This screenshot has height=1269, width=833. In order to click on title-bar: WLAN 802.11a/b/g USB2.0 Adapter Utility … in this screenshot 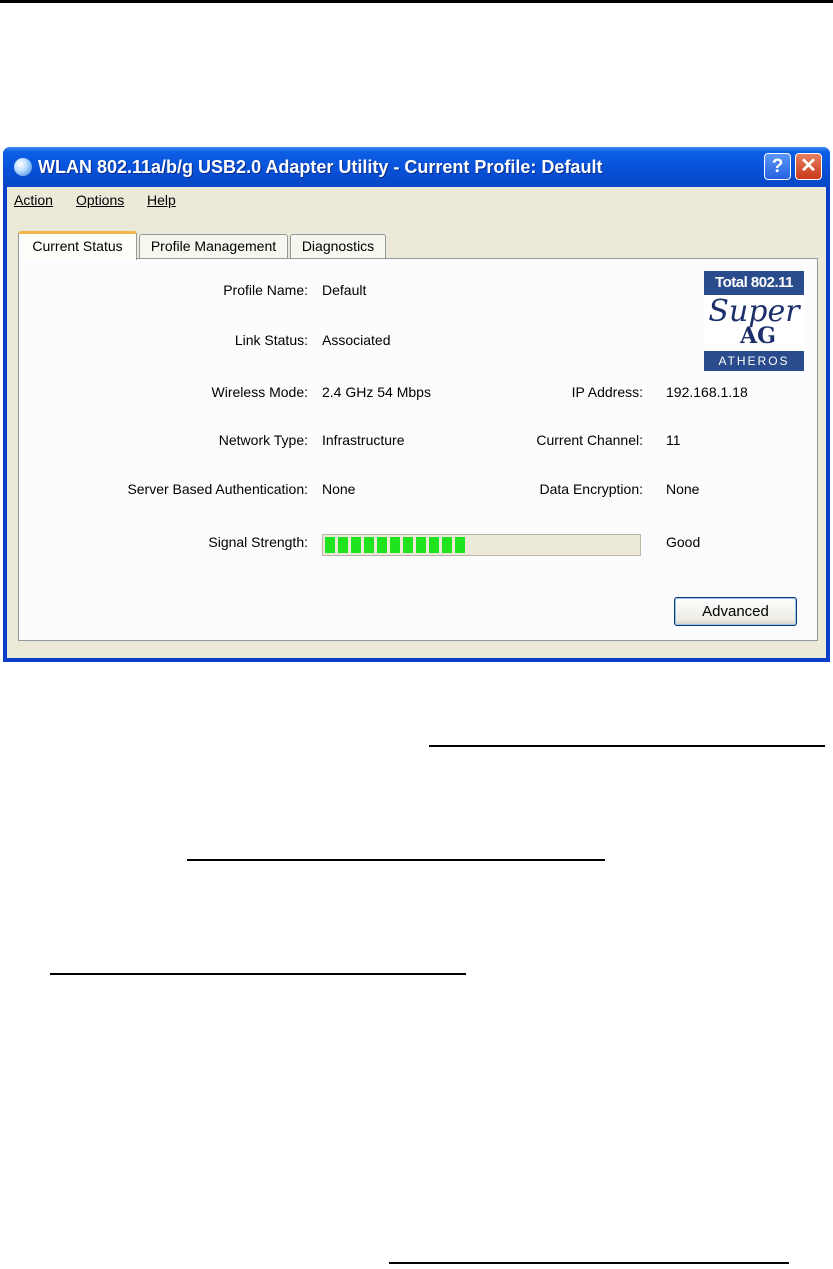, I will do `click(416, 167)`.